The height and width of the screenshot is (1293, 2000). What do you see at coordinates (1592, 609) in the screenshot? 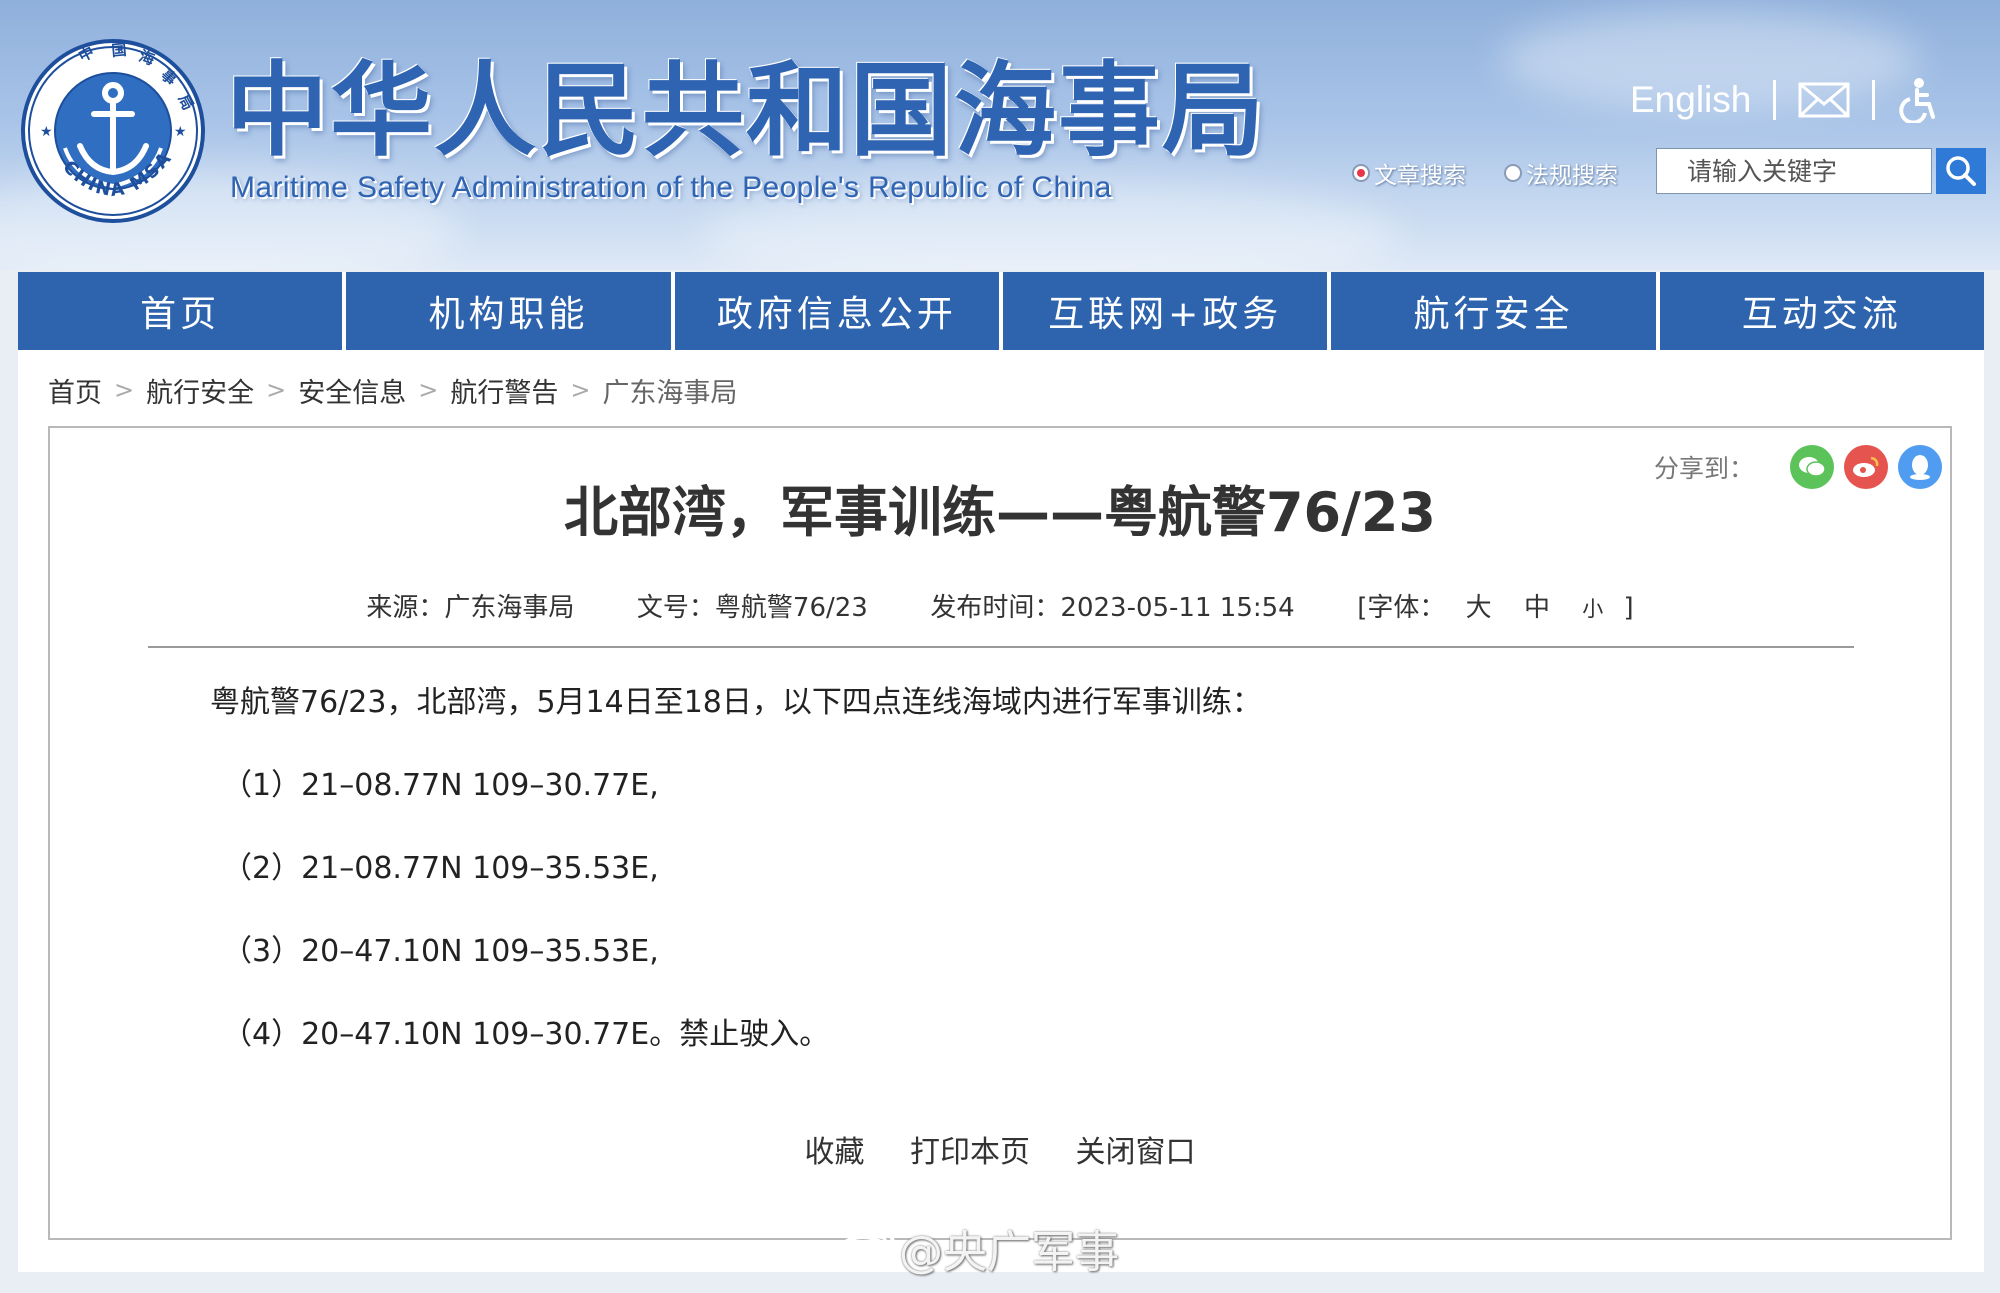
I see `font-size-small-button: 小` at bounding box center [1592, 609].